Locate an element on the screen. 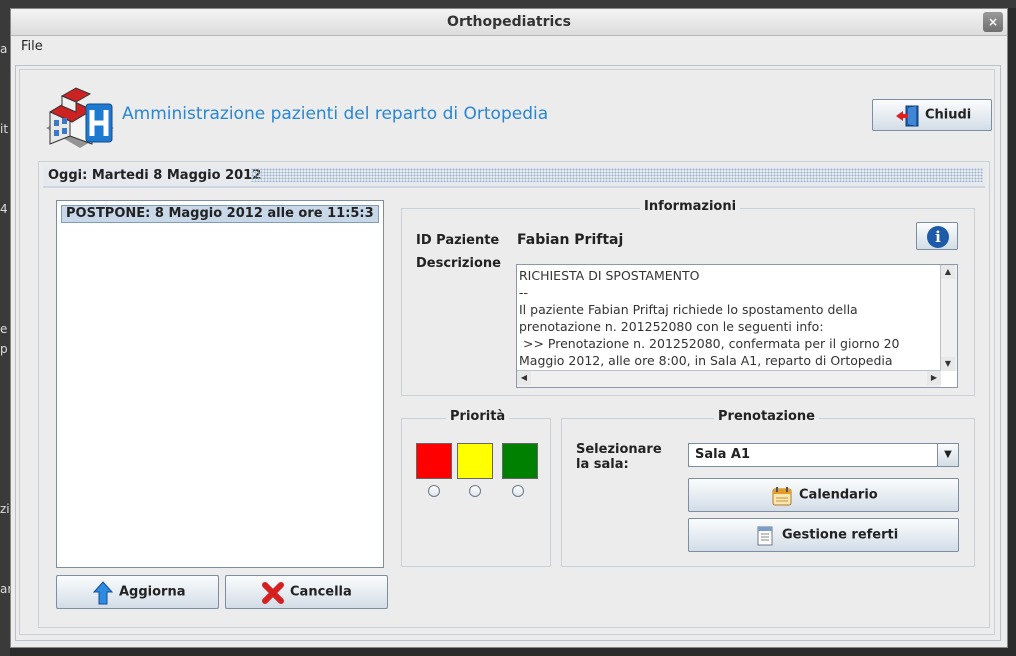 This screenshot has width=1016, height=656. patient-name: Fabian Priftaj is located at coordinates (570, 240).